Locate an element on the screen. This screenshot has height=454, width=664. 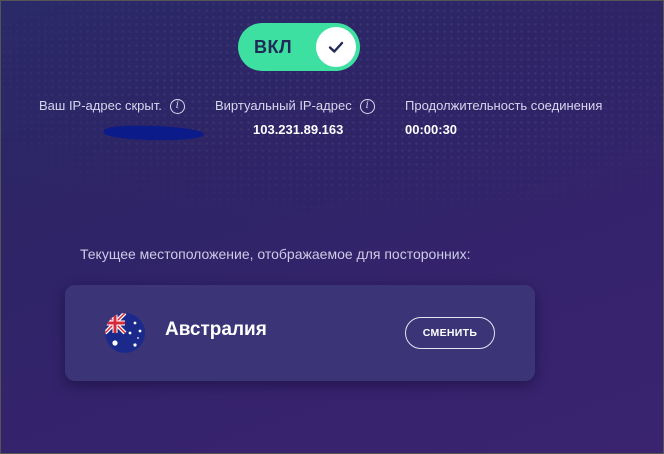
virtual-ip-info: Виртуальный IP-адрес i 103.231.89.163 is located at coordinates (295, 116).